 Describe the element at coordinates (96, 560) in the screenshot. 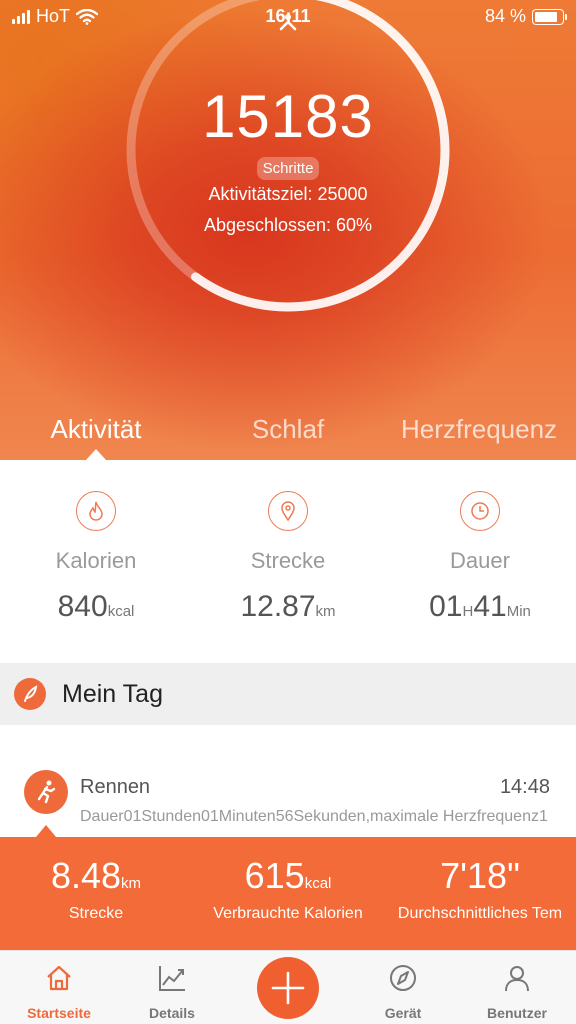

I see `stat-label: Kalorien` at that location.